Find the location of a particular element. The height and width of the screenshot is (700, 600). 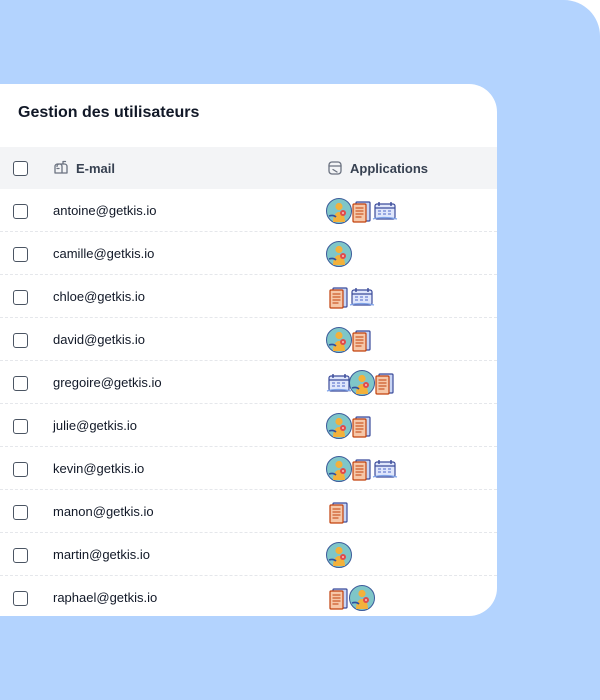

user-email: camille@getkis.io is located at coordinates (104, 253).